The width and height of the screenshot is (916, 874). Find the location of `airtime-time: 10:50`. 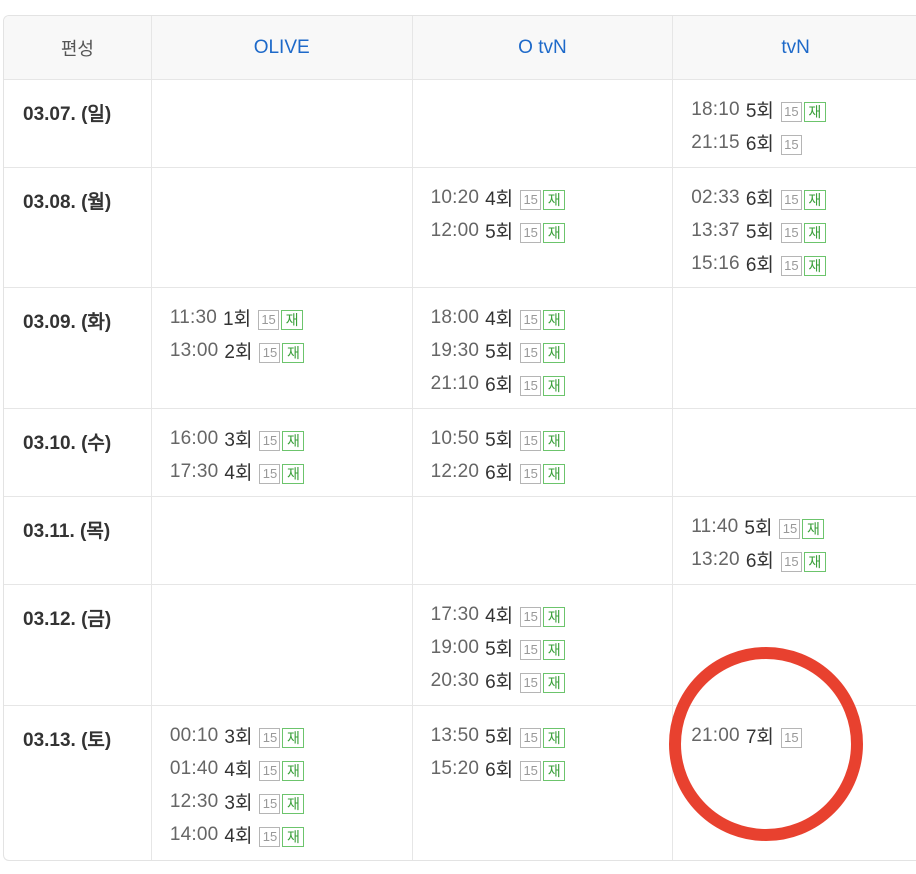

airtime-time: 10:50 is located at coordinates (455, 438).